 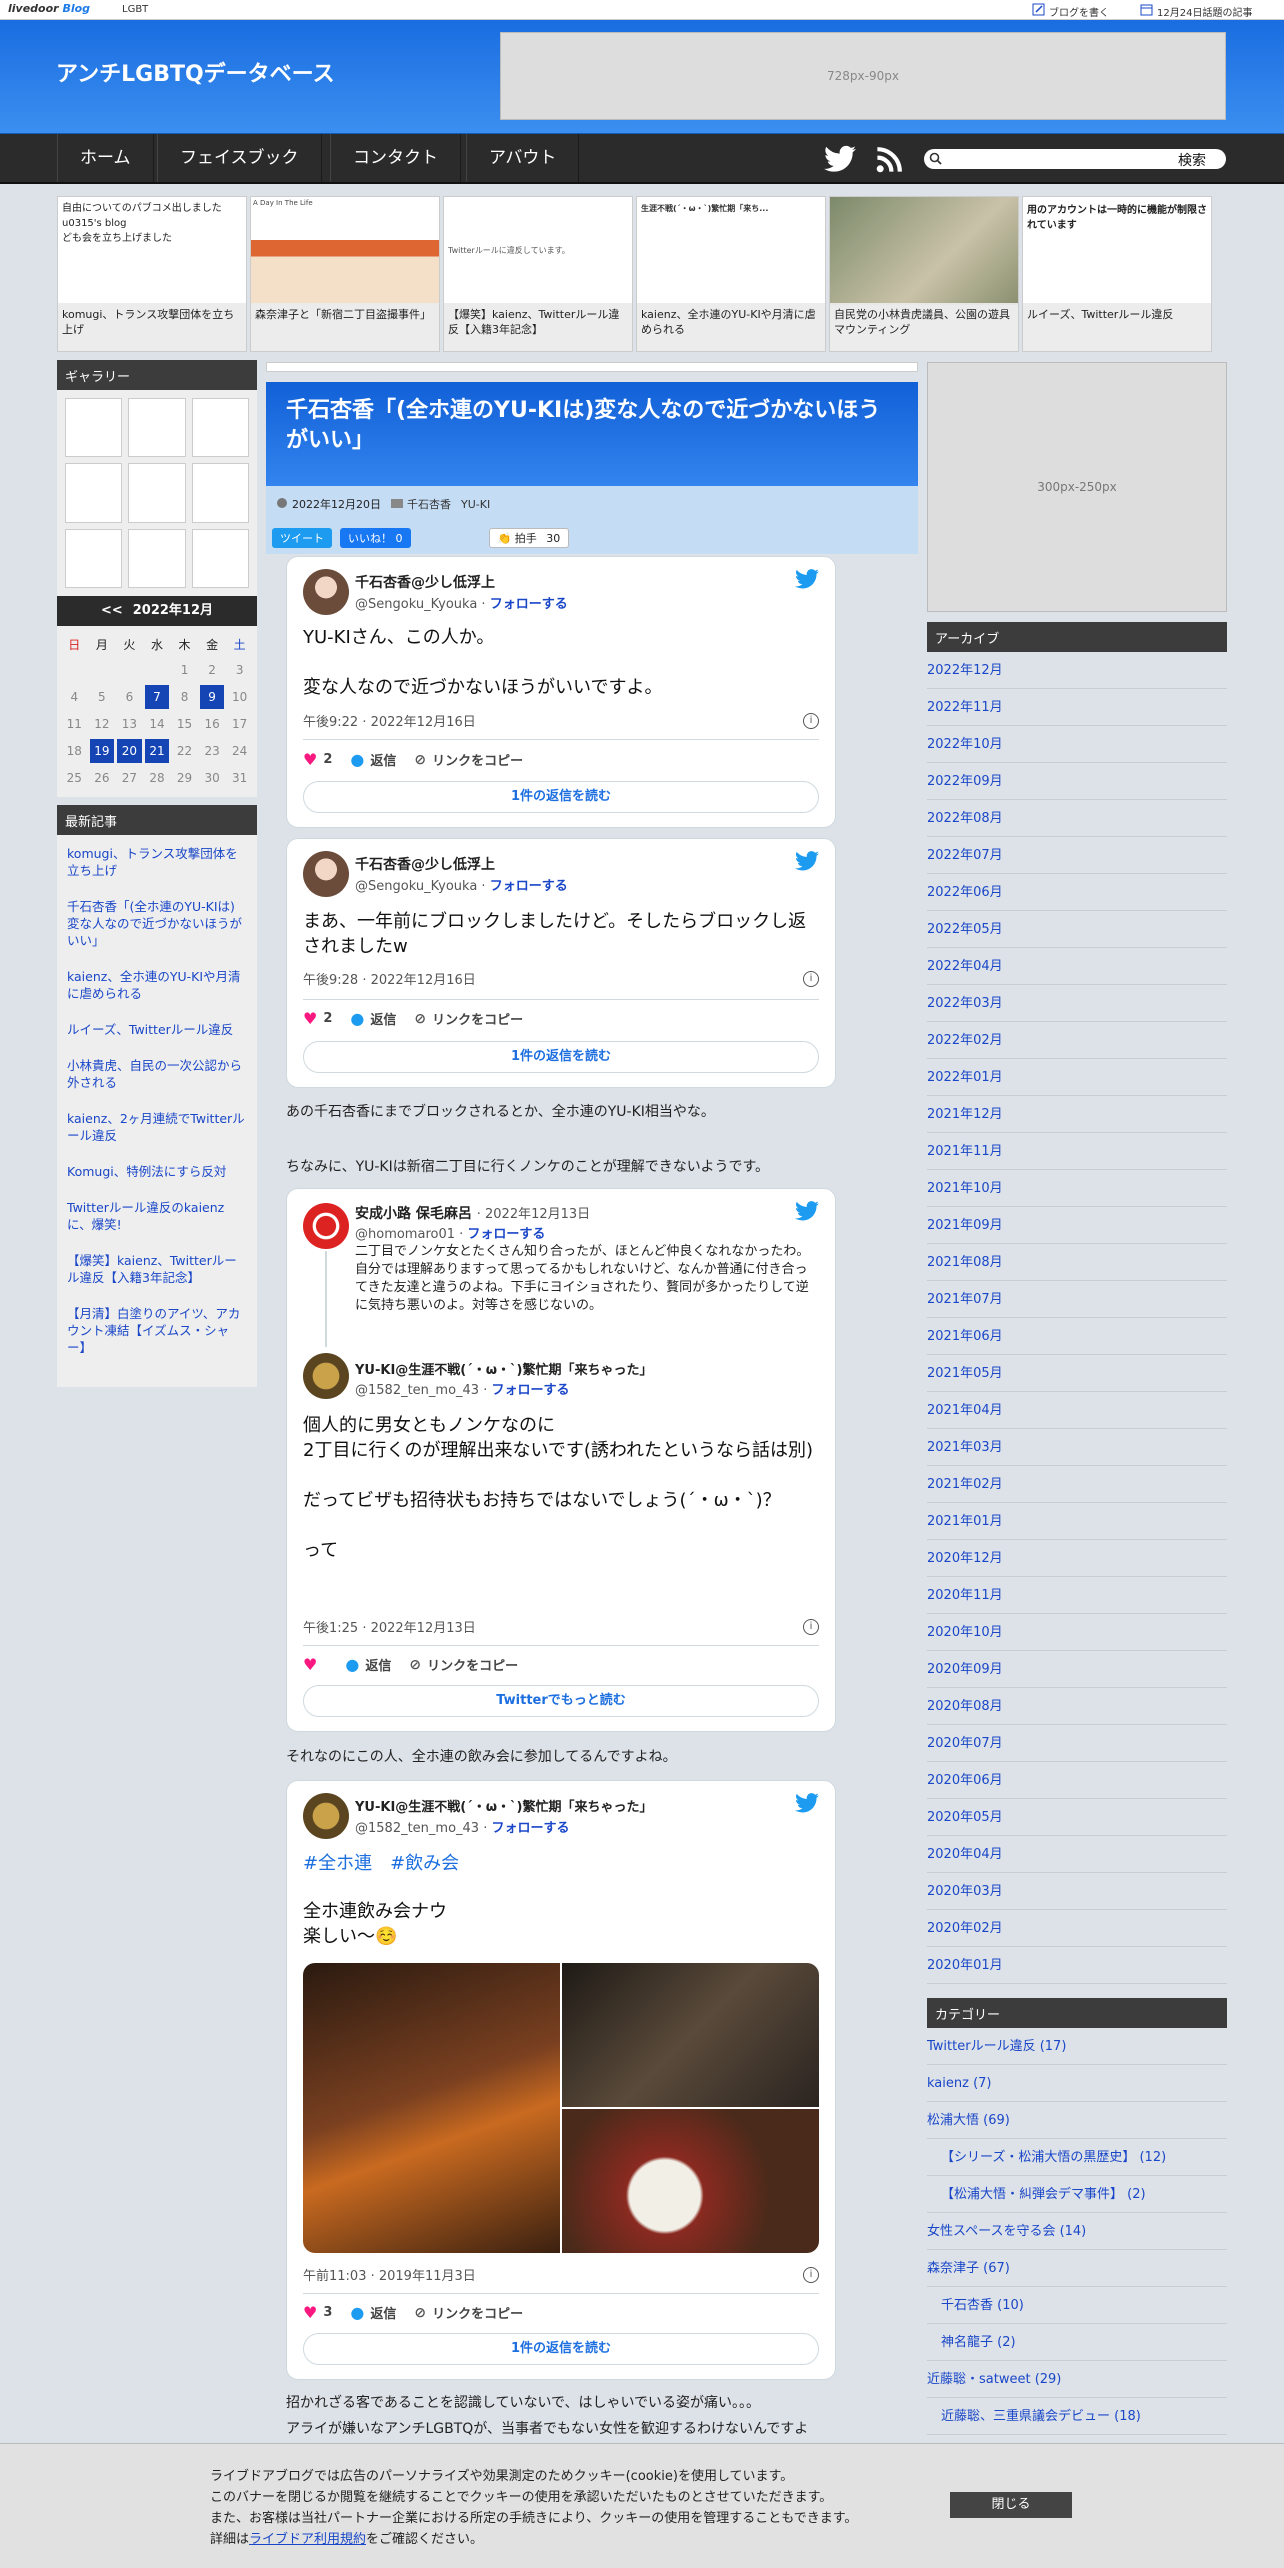 What do you see at coordinates (157, 923) in the screenshot?
I see `recent-item: 千石杏香「(全ホ連のYU-KIは)変な人なので近づかないほうがいい」` at bounding box center [157, 923].